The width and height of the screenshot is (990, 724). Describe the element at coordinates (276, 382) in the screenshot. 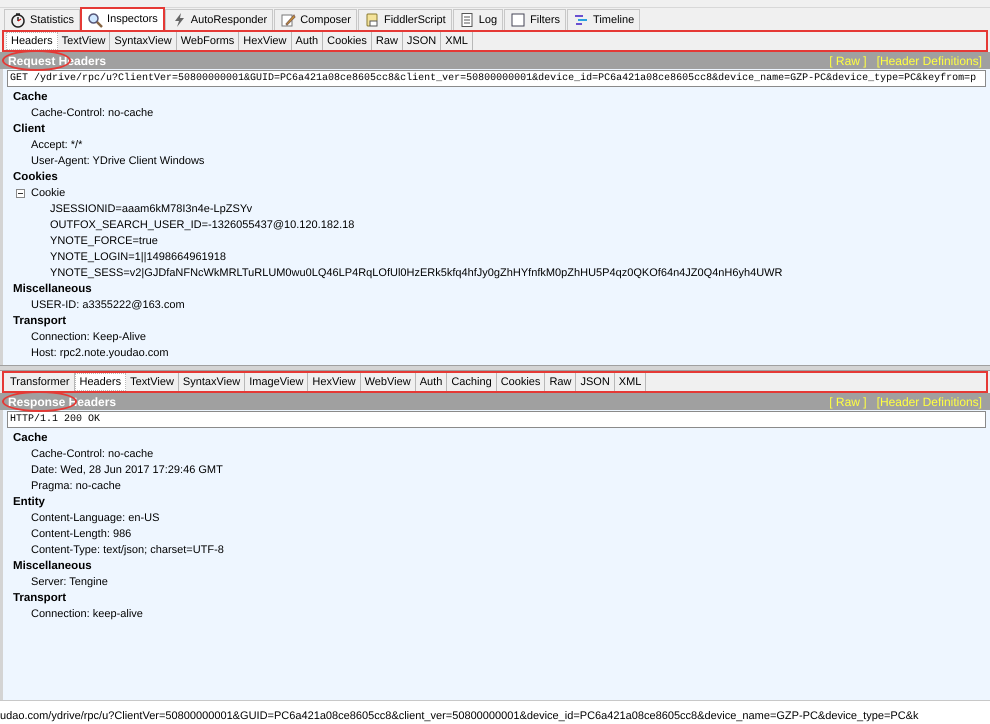

I see `inspector-tab: ImageView` at that location.